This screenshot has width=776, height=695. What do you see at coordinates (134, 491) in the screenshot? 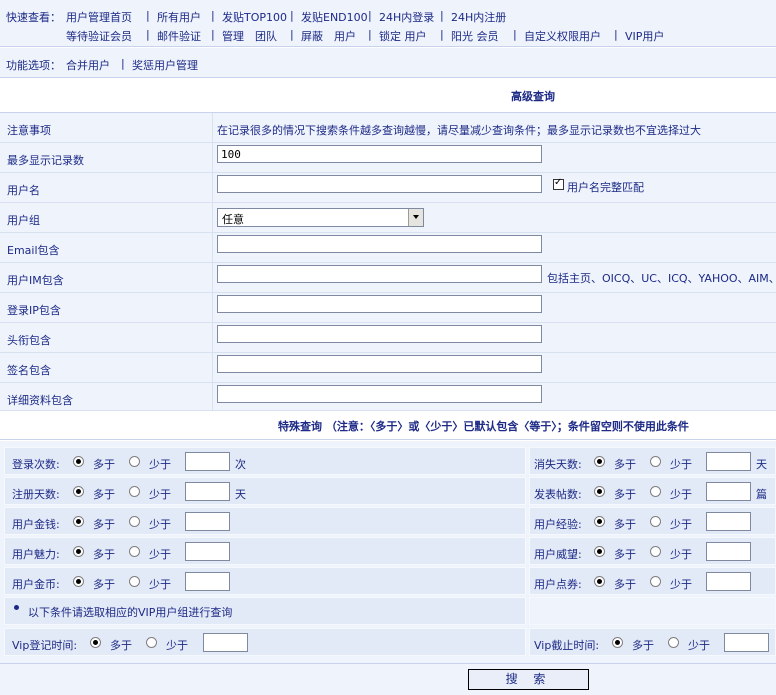
I see `register-days-less-radio` at bounding box center [134, 491].